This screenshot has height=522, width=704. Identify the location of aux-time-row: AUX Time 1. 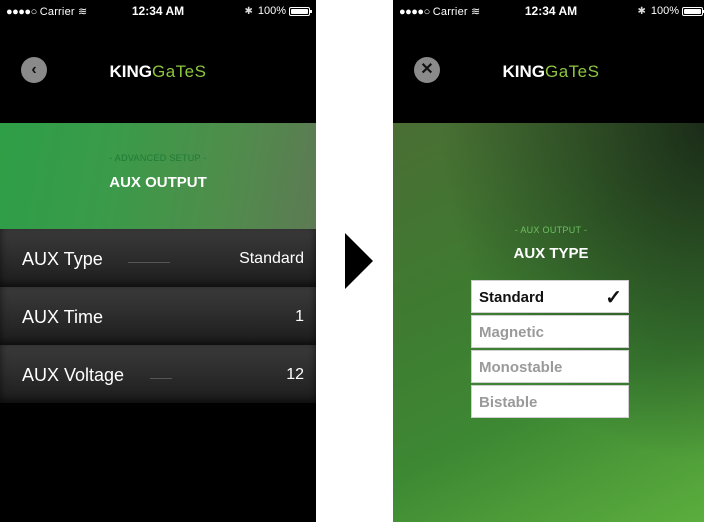
(158, 316).